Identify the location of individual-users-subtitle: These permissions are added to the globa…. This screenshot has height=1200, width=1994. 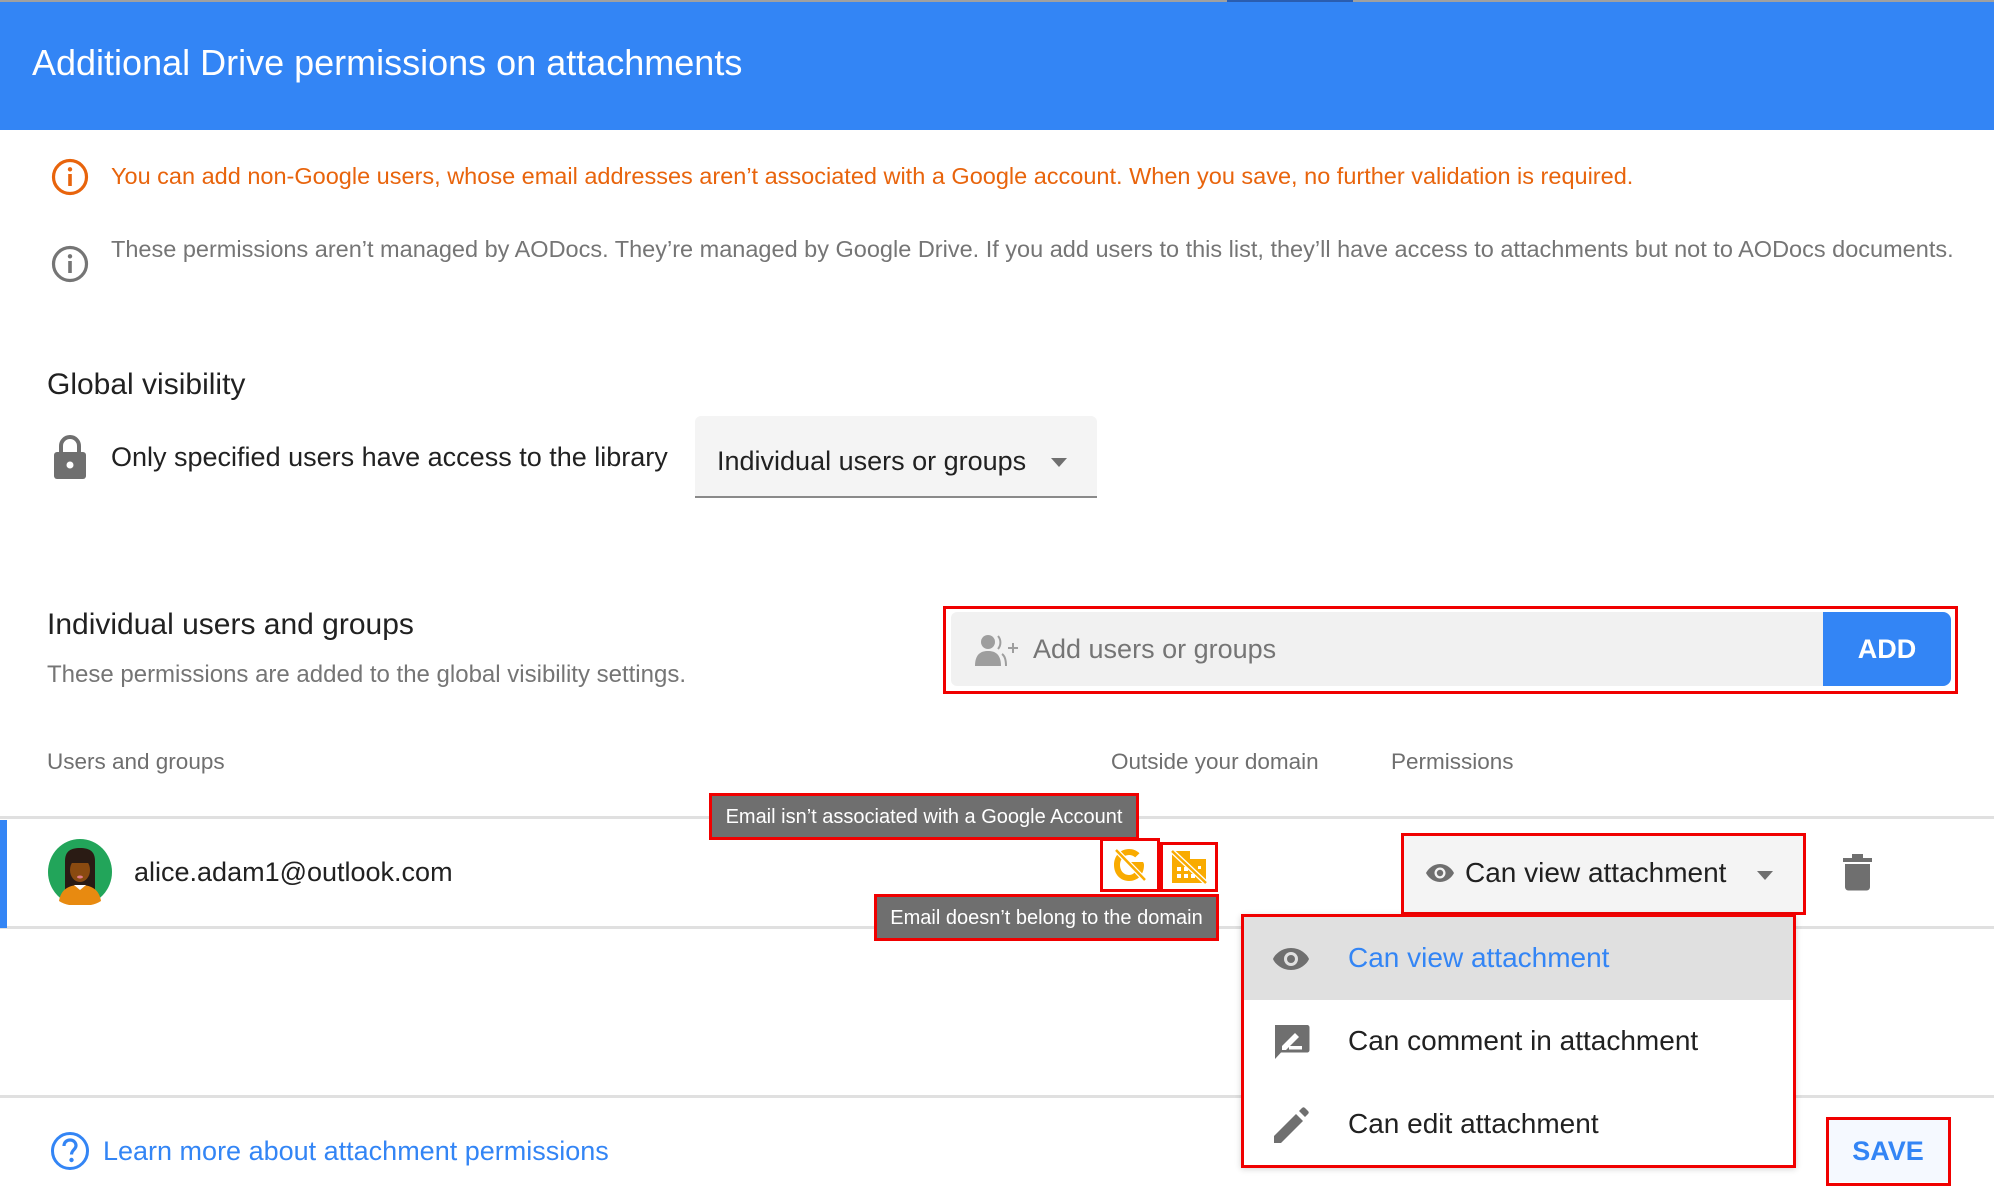
(366, 674).